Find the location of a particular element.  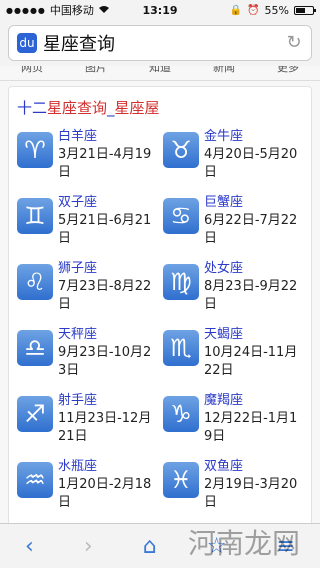

zodiac-item: ♉ 金牛座 4月20日-5月20日 is located at coordinates (233, 158).